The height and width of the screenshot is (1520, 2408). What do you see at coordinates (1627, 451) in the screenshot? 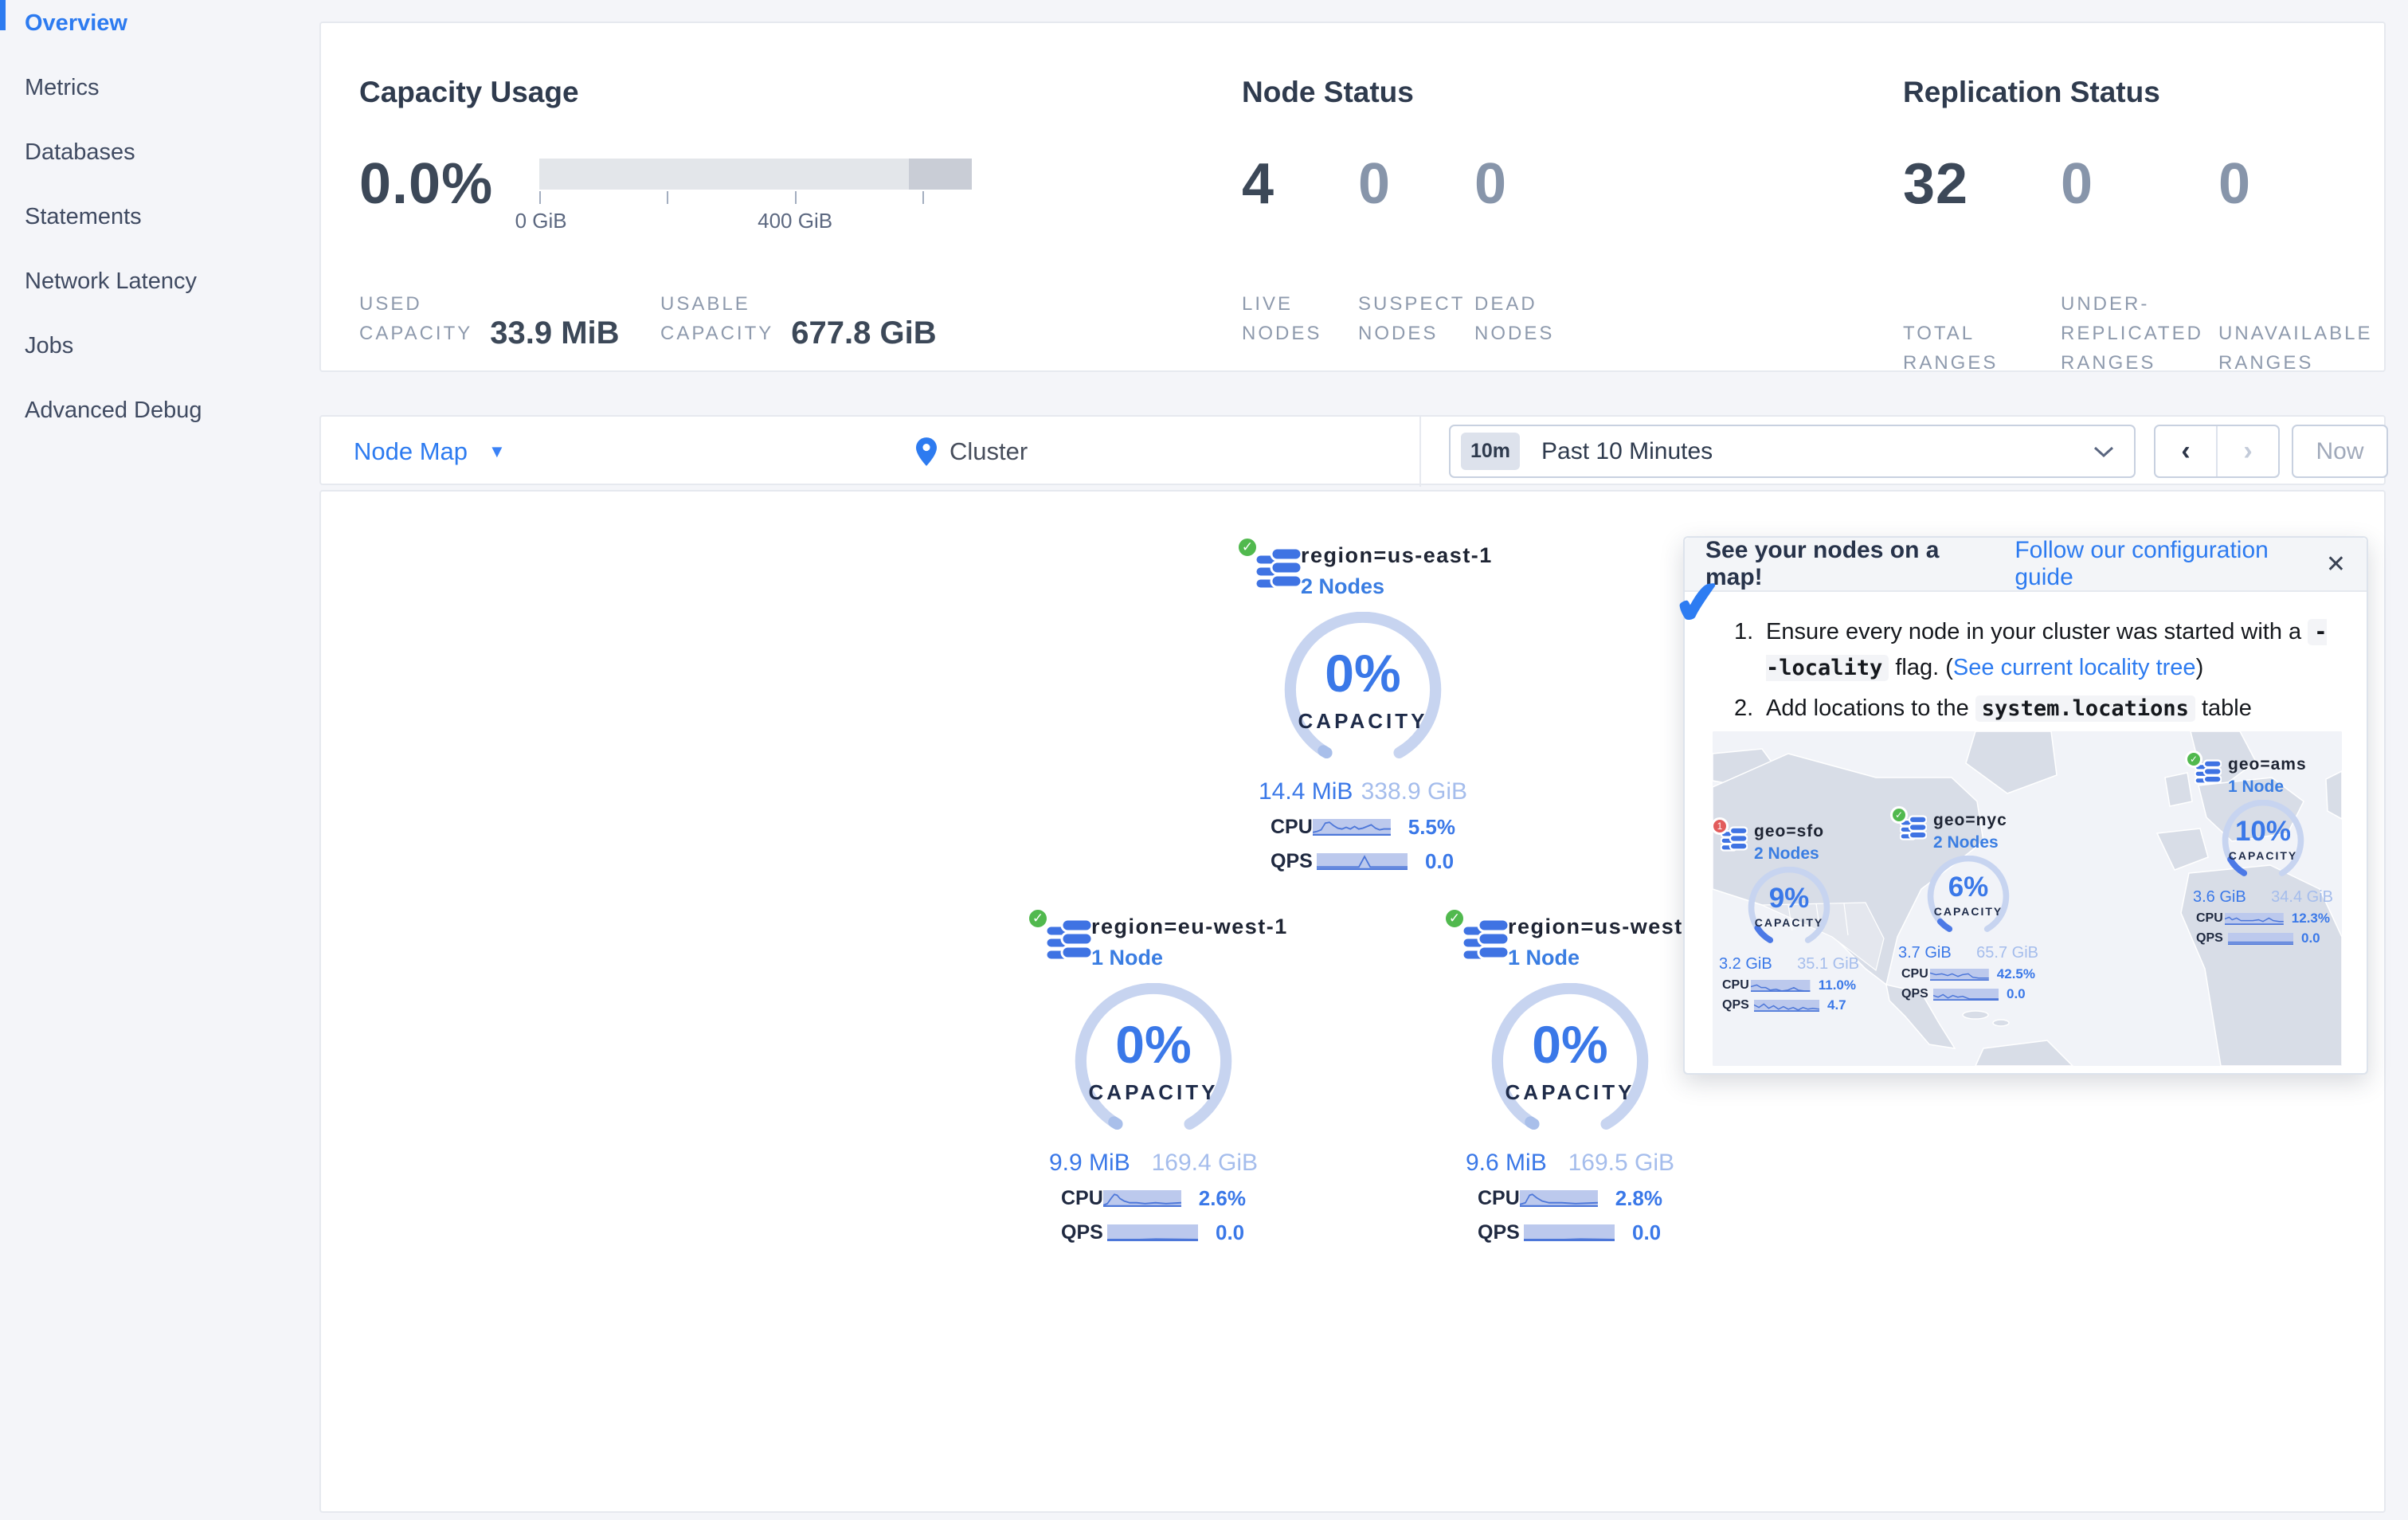
I see `time-range-label: Past 10 Minutes` at bounding box center [1627, 451].